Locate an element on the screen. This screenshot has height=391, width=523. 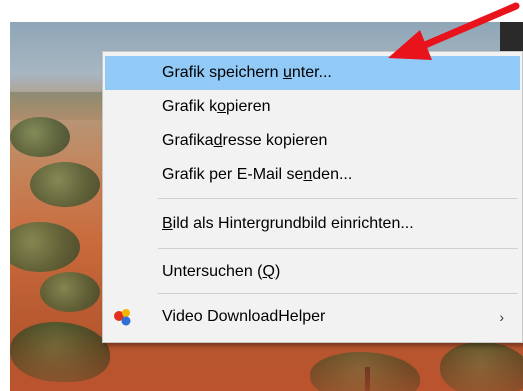
menu-item-label: Video DownloadHelper is located at coordinates (244, 316).